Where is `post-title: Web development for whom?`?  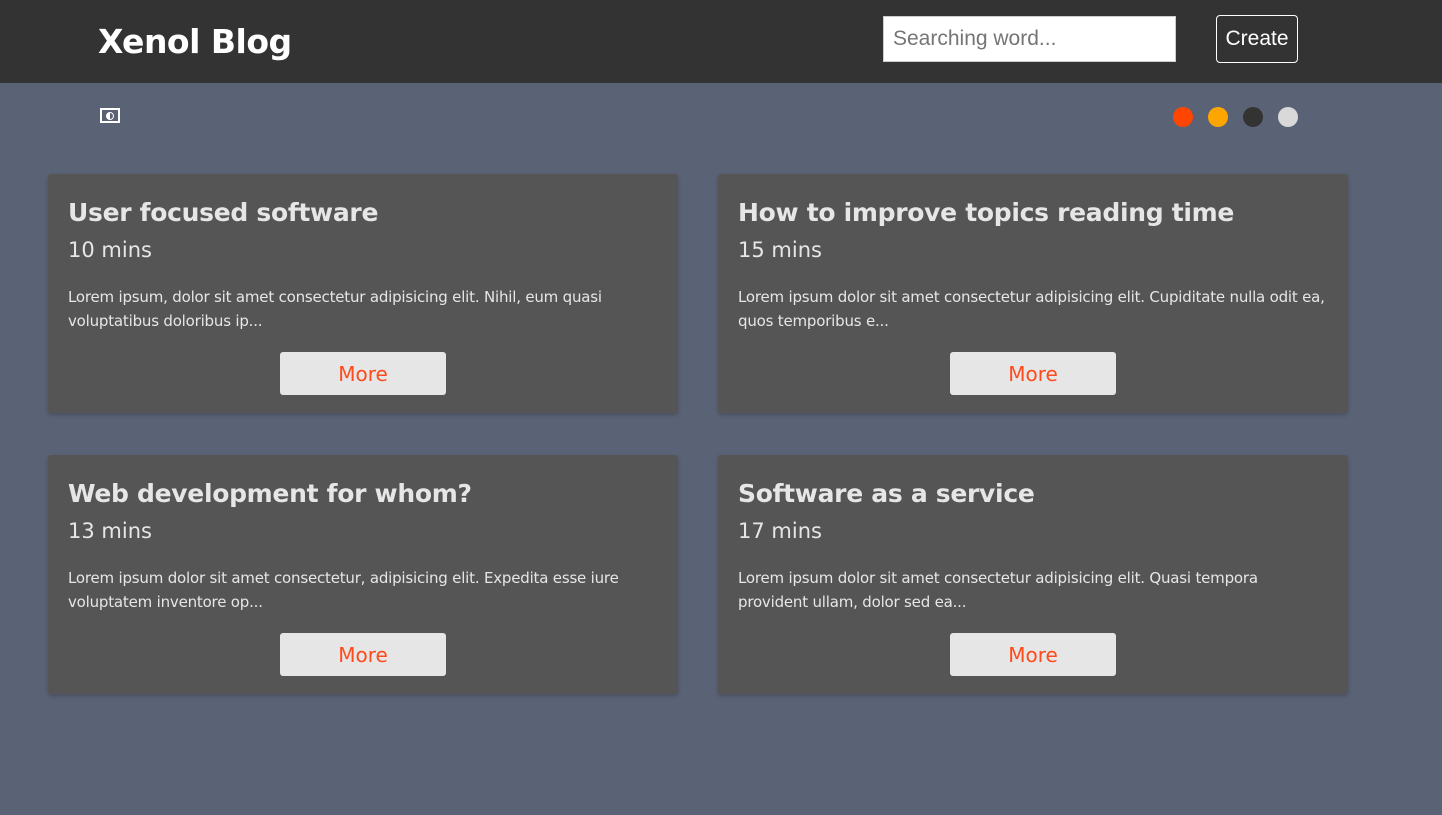 post-title: Web development for whom? is located at coordinates (270, 493).